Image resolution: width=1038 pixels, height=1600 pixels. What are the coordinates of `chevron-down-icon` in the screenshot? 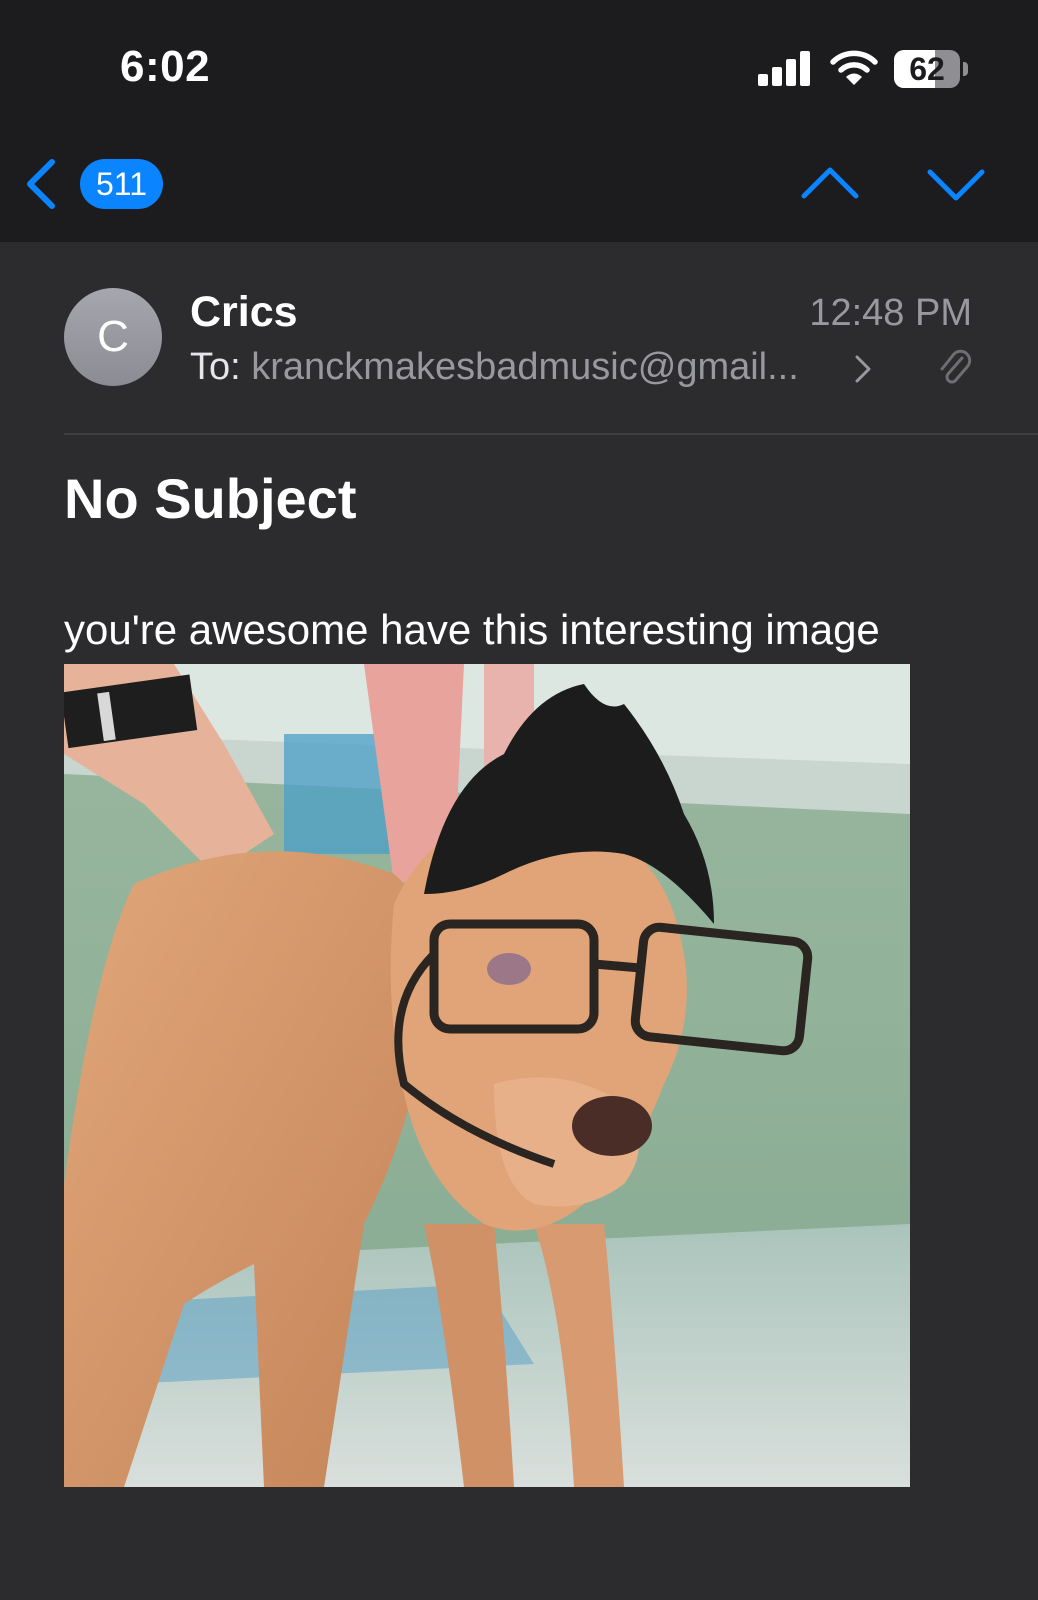 It's located at (956, 184).